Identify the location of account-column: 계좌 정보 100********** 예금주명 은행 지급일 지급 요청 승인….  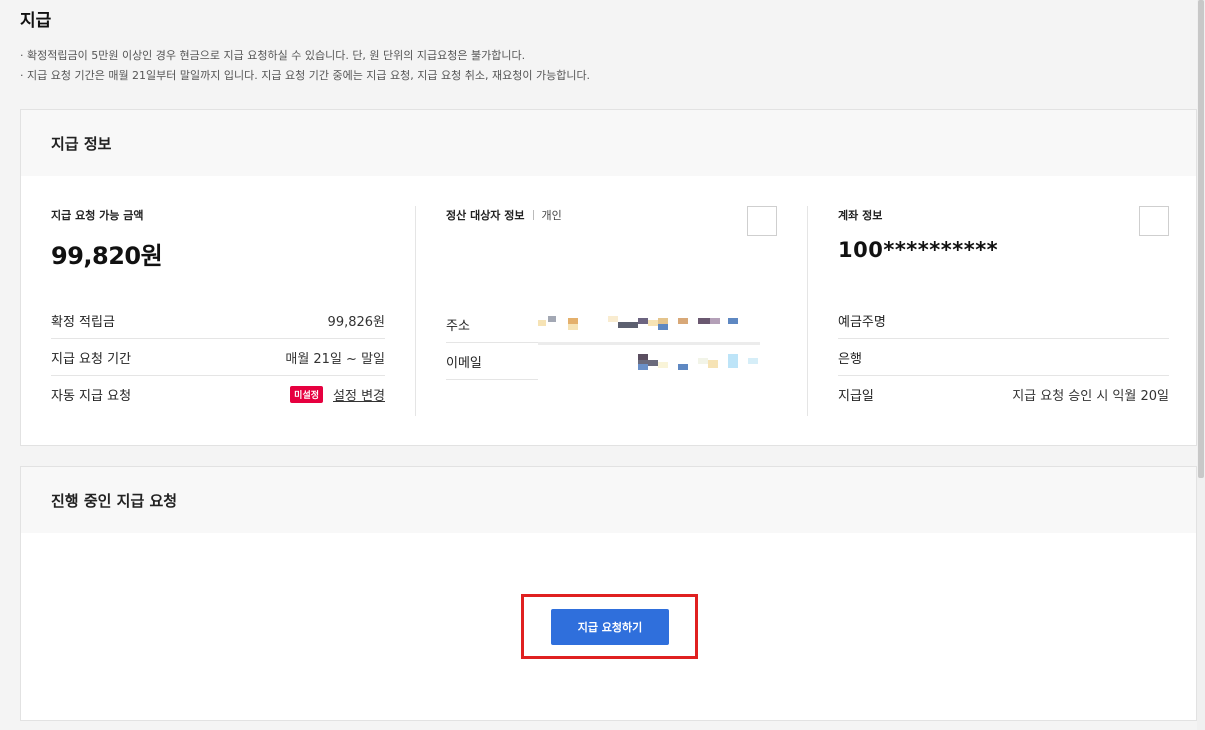
(1003, 305).